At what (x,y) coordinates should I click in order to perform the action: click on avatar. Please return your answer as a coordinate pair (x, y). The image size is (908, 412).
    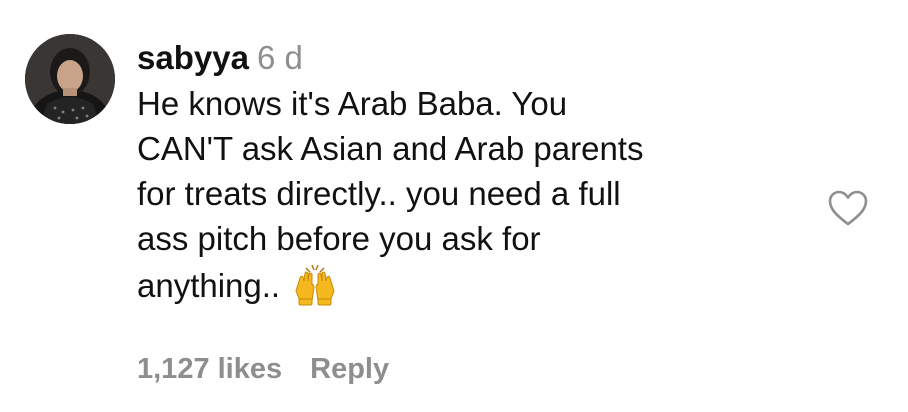
    Looking at the image, I should click on (70, 79).